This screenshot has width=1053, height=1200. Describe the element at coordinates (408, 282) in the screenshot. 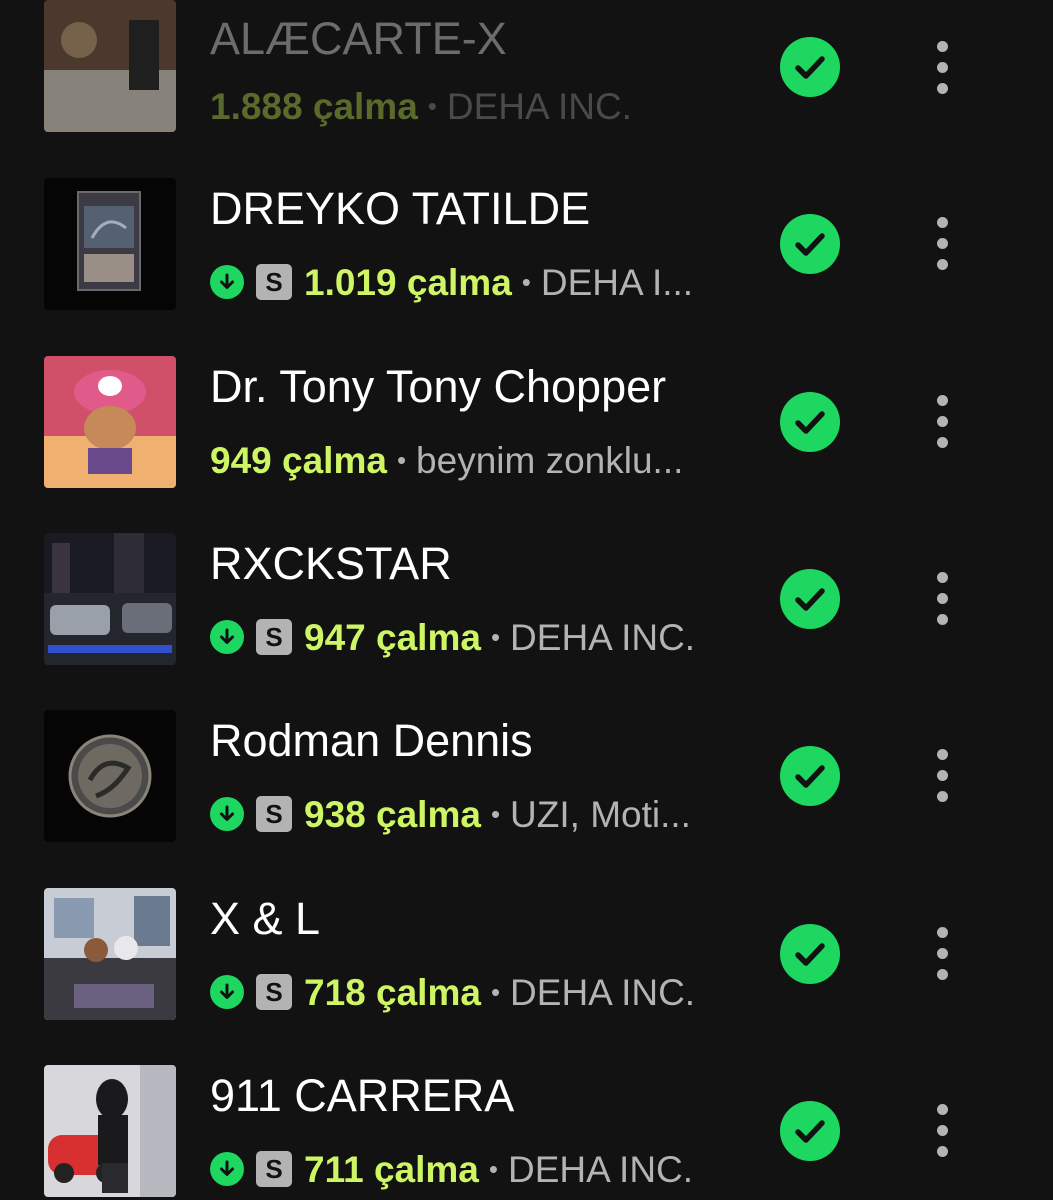

I see `play-count: 1.019 çalma` at that location.